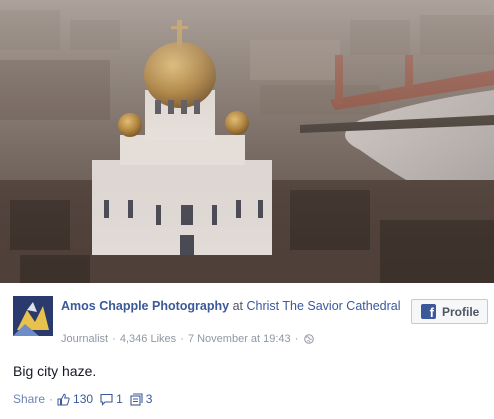  Describe the element at coordinates (309, 340) in the screenshot. I see `globe-icon` at that location.